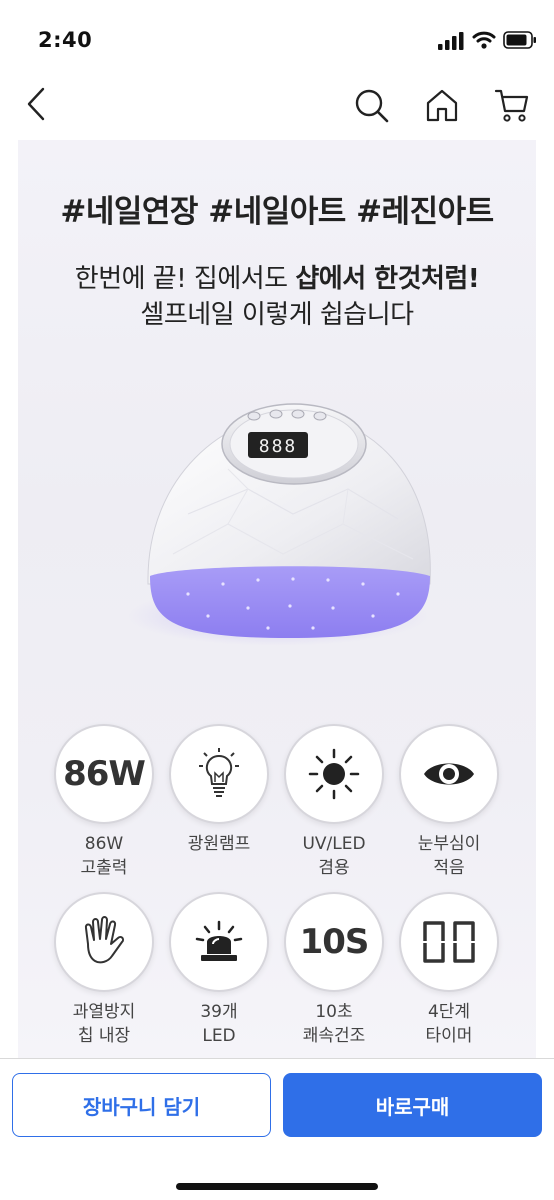  Describe the element at coordinates (449, 868) in the screenshot. I see `feature-label: 적음` at that location.